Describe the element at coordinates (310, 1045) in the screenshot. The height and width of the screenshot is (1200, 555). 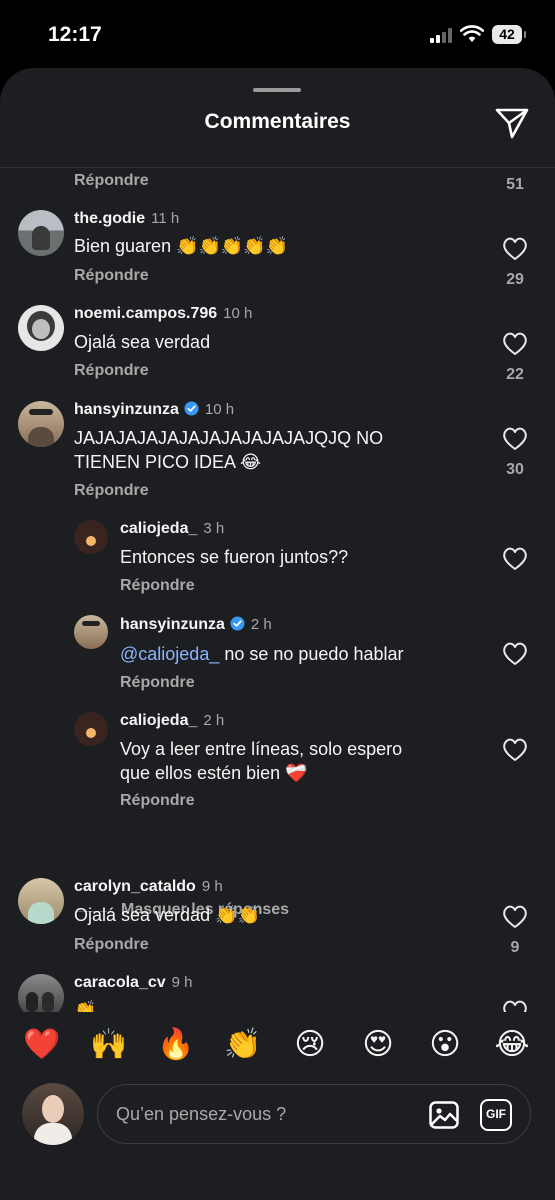
I see `reaction-crying: 😢` at that location.